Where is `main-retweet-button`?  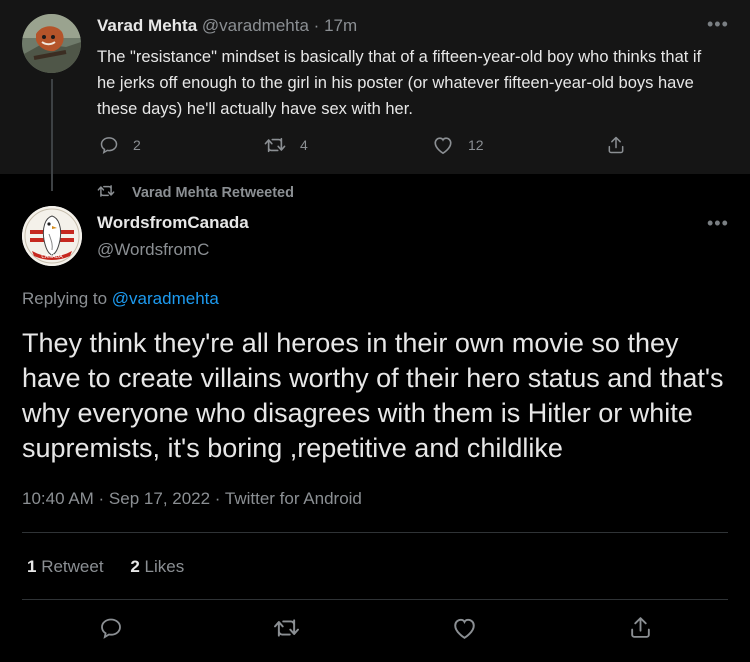 main-retweet-button is located at coordinates (286, 628).